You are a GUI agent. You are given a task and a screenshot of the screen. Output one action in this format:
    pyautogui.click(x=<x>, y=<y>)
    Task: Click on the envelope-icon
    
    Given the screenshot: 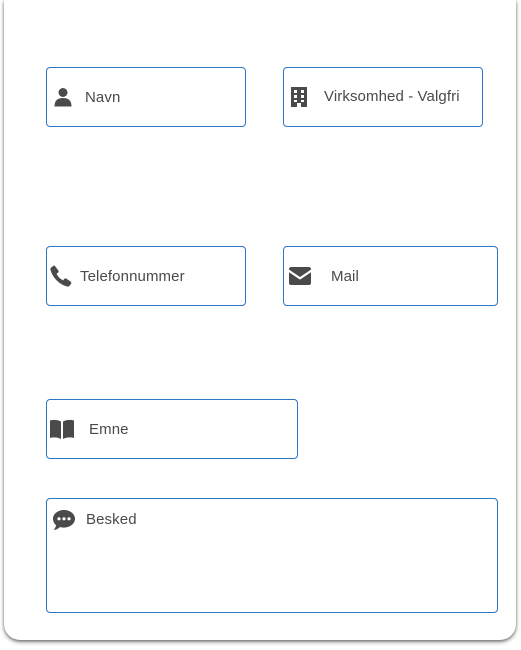 What is the action you would take?
    pyautogui.click(x=300, y=276)
    